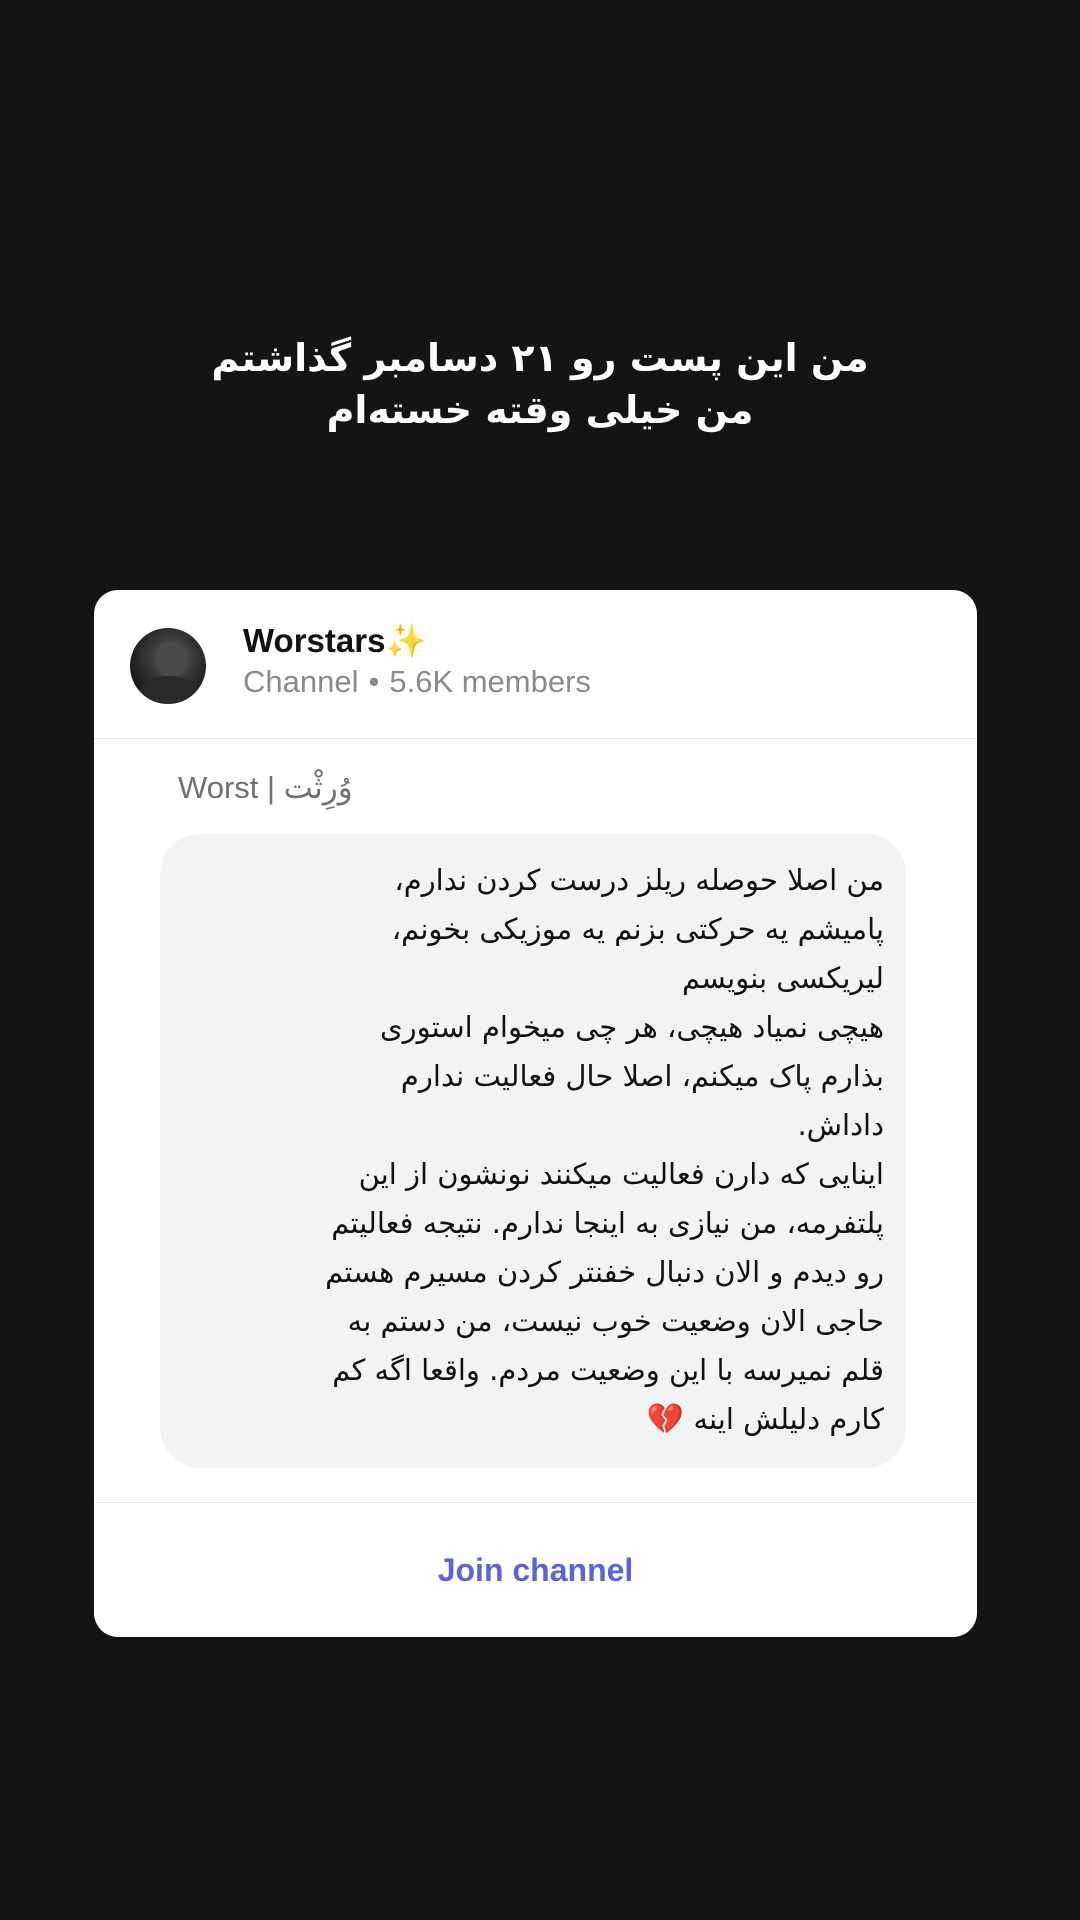 The width and height of the screenshot is (1080, 1920). Describe the element at coordinates (840, 1125) in the screenshot. I see `message-line: داداش.` at that location.